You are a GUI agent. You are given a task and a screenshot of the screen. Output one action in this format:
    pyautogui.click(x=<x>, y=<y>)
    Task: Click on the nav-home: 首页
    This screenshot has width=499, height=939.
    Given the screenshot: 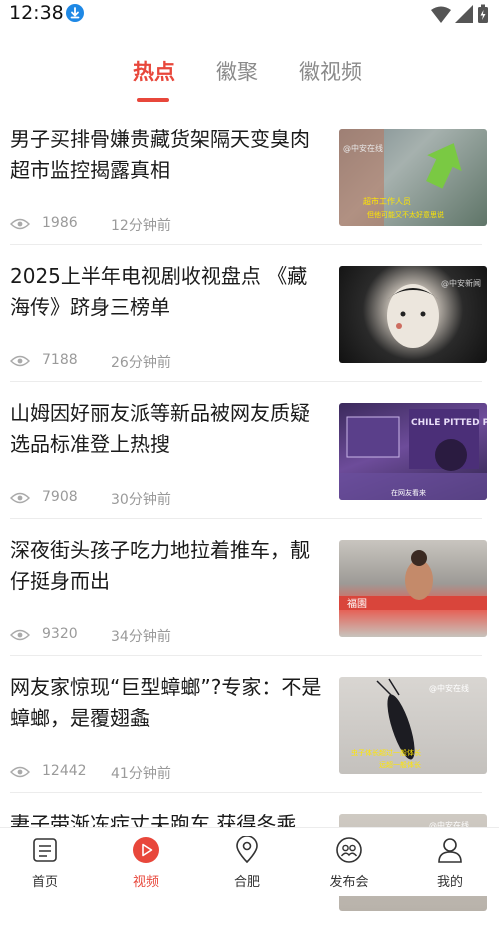 What is the action you would take?
    pyautogui.click(x=45, y=862)
    